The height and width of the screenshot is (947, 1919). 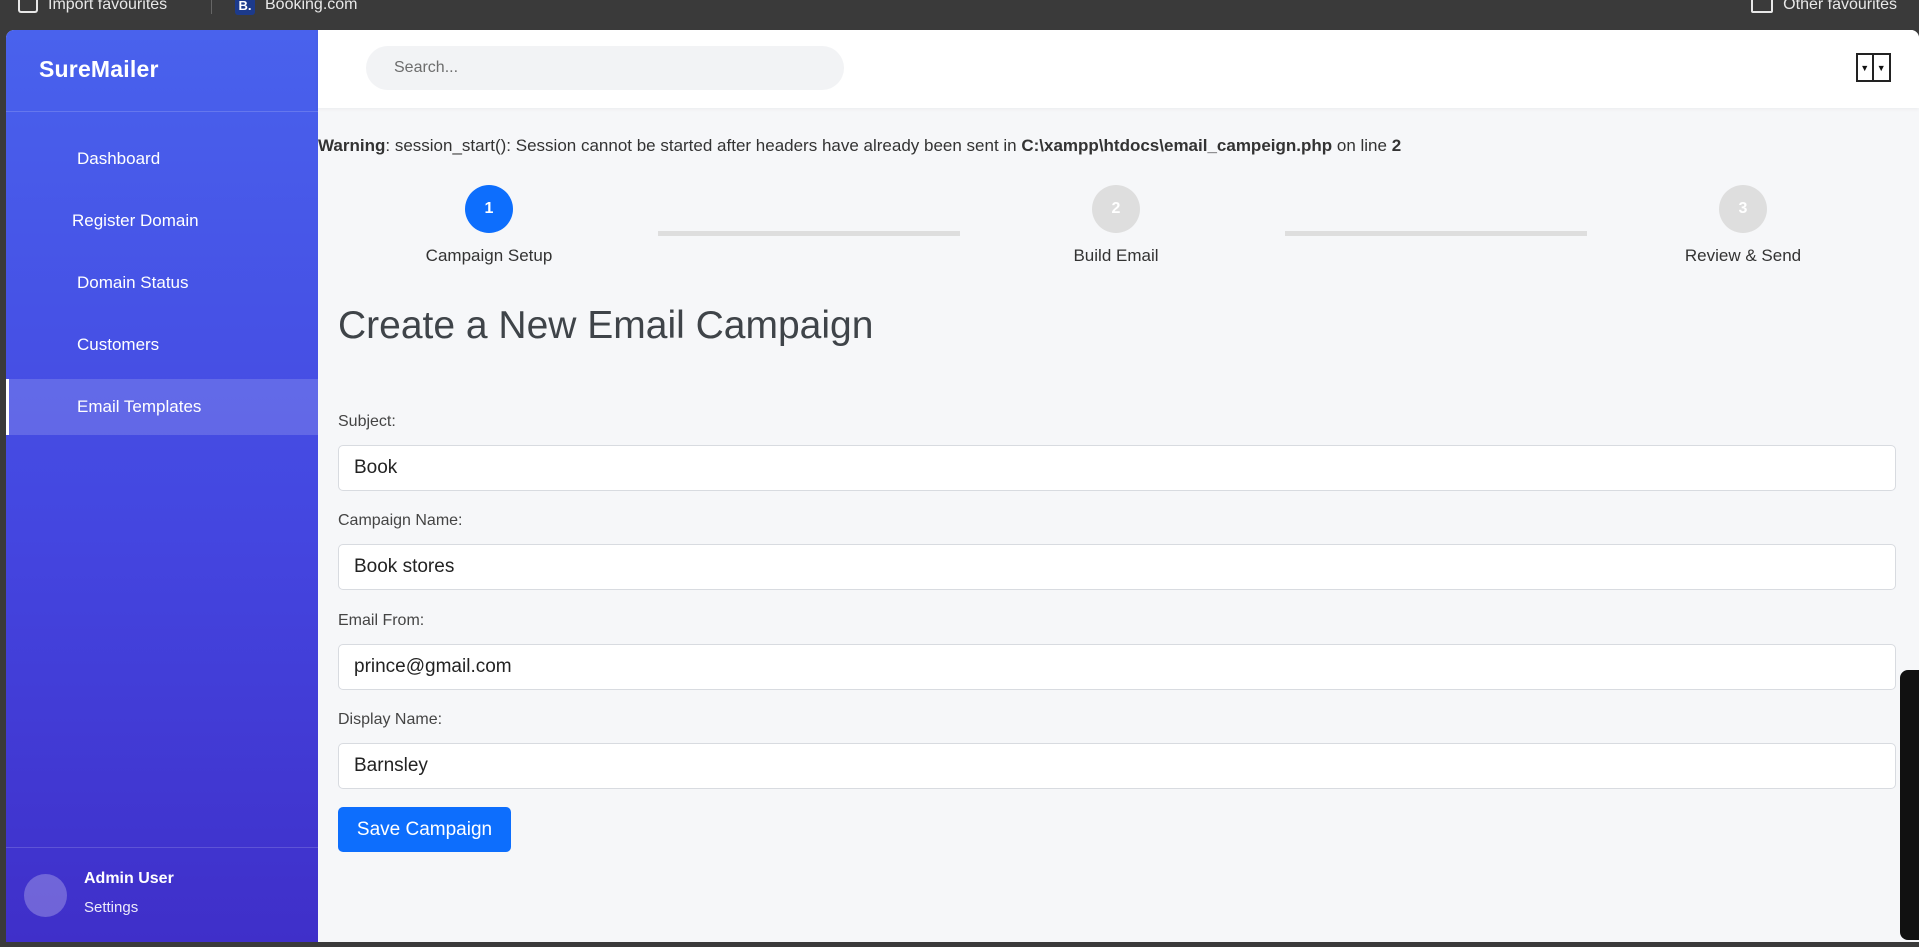 What do you see at coordinates (489, 255) in the screenshot?
I see `step-label: Campaign Setup` at bounding box center [489, 255].